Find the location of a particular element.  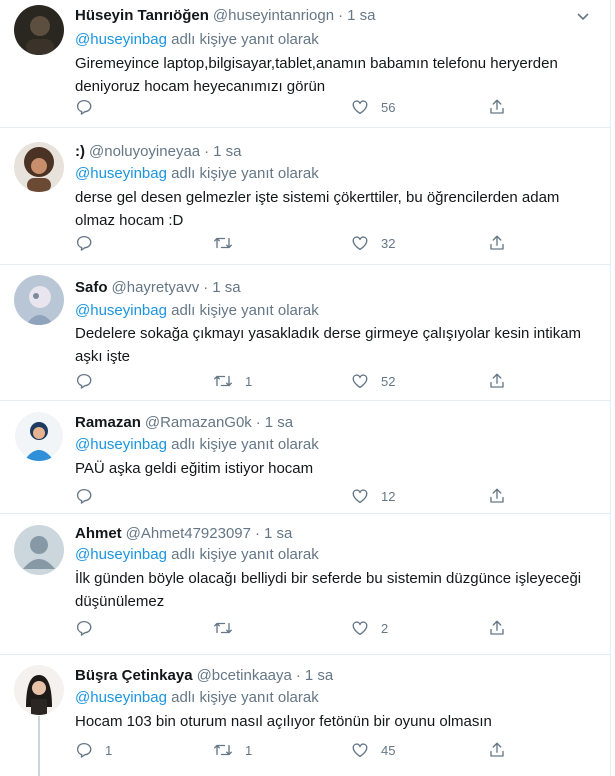

author-handle: @hayretyavv is located at coordinates (156, 287).